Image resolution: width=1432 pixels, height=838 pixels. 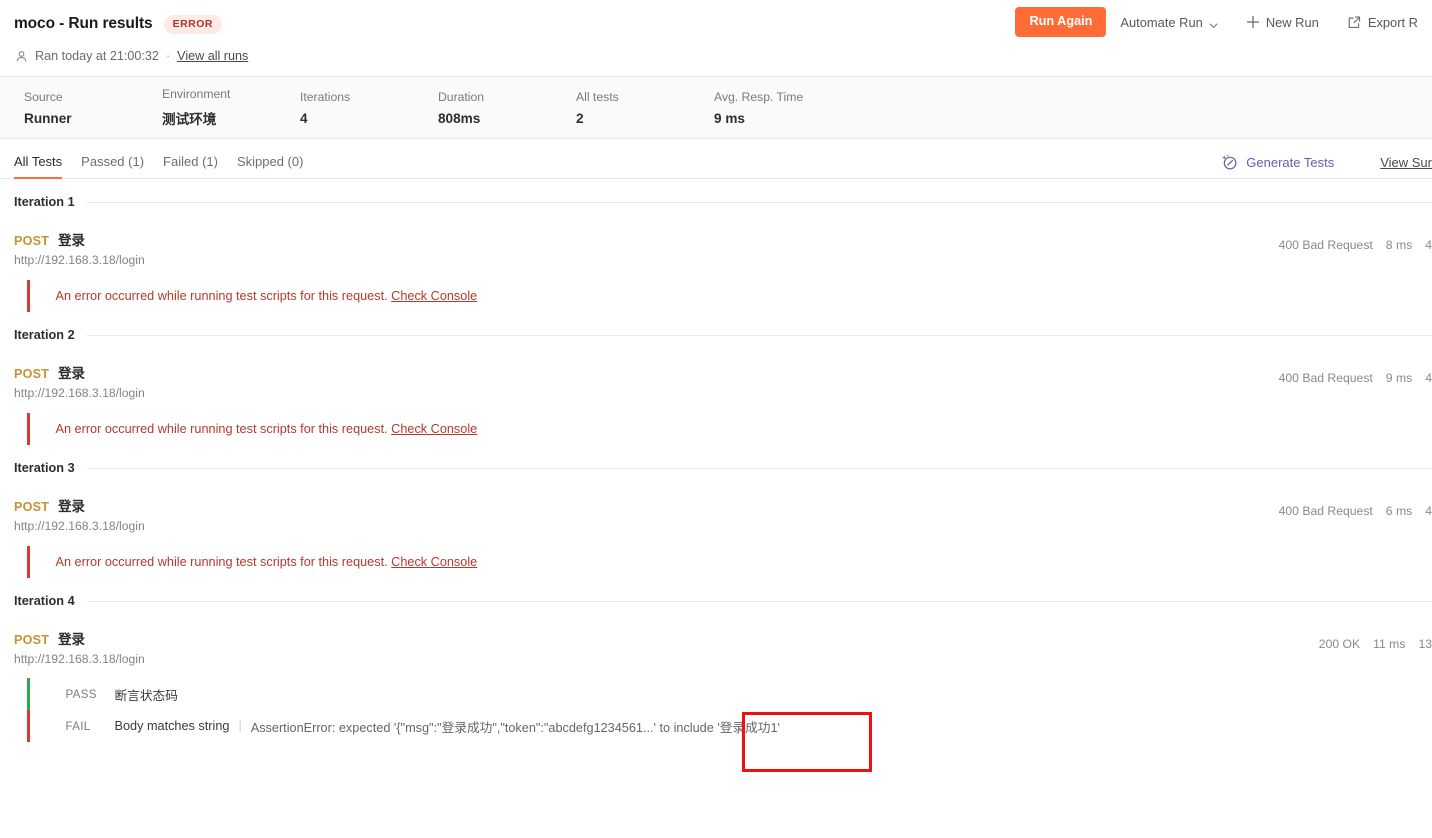 What do you see at coordinates (196, 94) in the screenshot?
I see `stat-label: Environment` at bounding box center [196, 94].